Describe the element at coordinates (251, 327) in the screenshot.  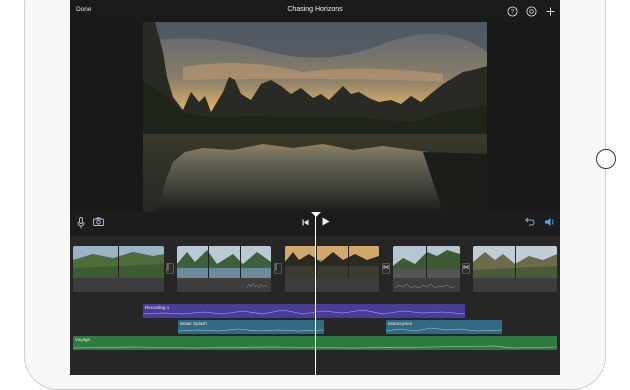
I see `audio-clip-water-splash: Water Splash` at that location.